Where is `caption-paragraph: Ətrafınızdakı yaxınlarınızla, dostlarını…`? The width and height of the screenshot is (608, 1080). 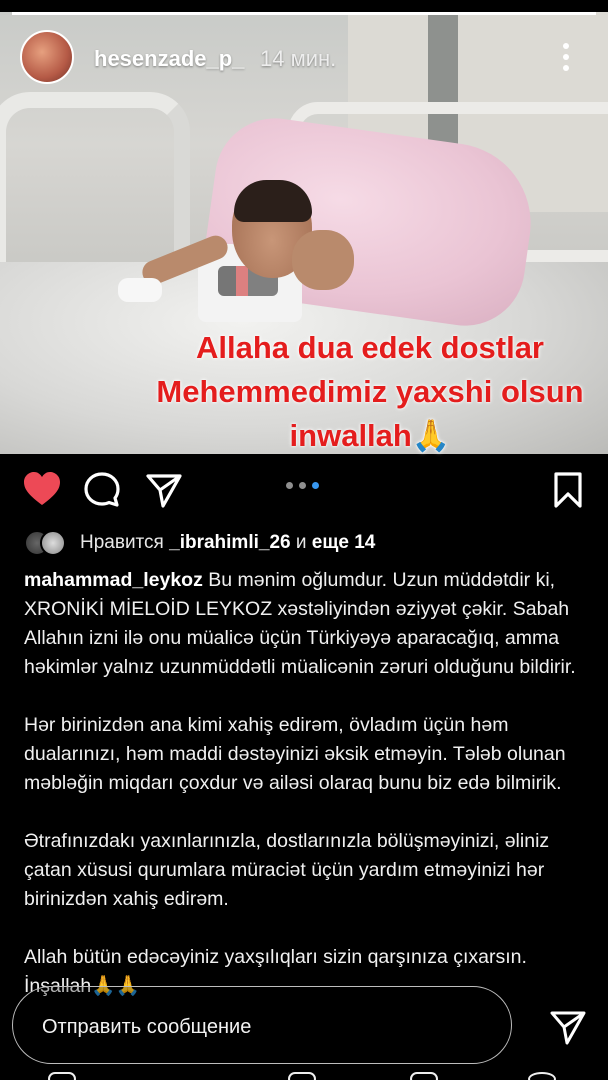 caption-paragraph: Ətrafınızdakı yaxınlarınızla, dostlarını… is located at coordinates (287, 870).